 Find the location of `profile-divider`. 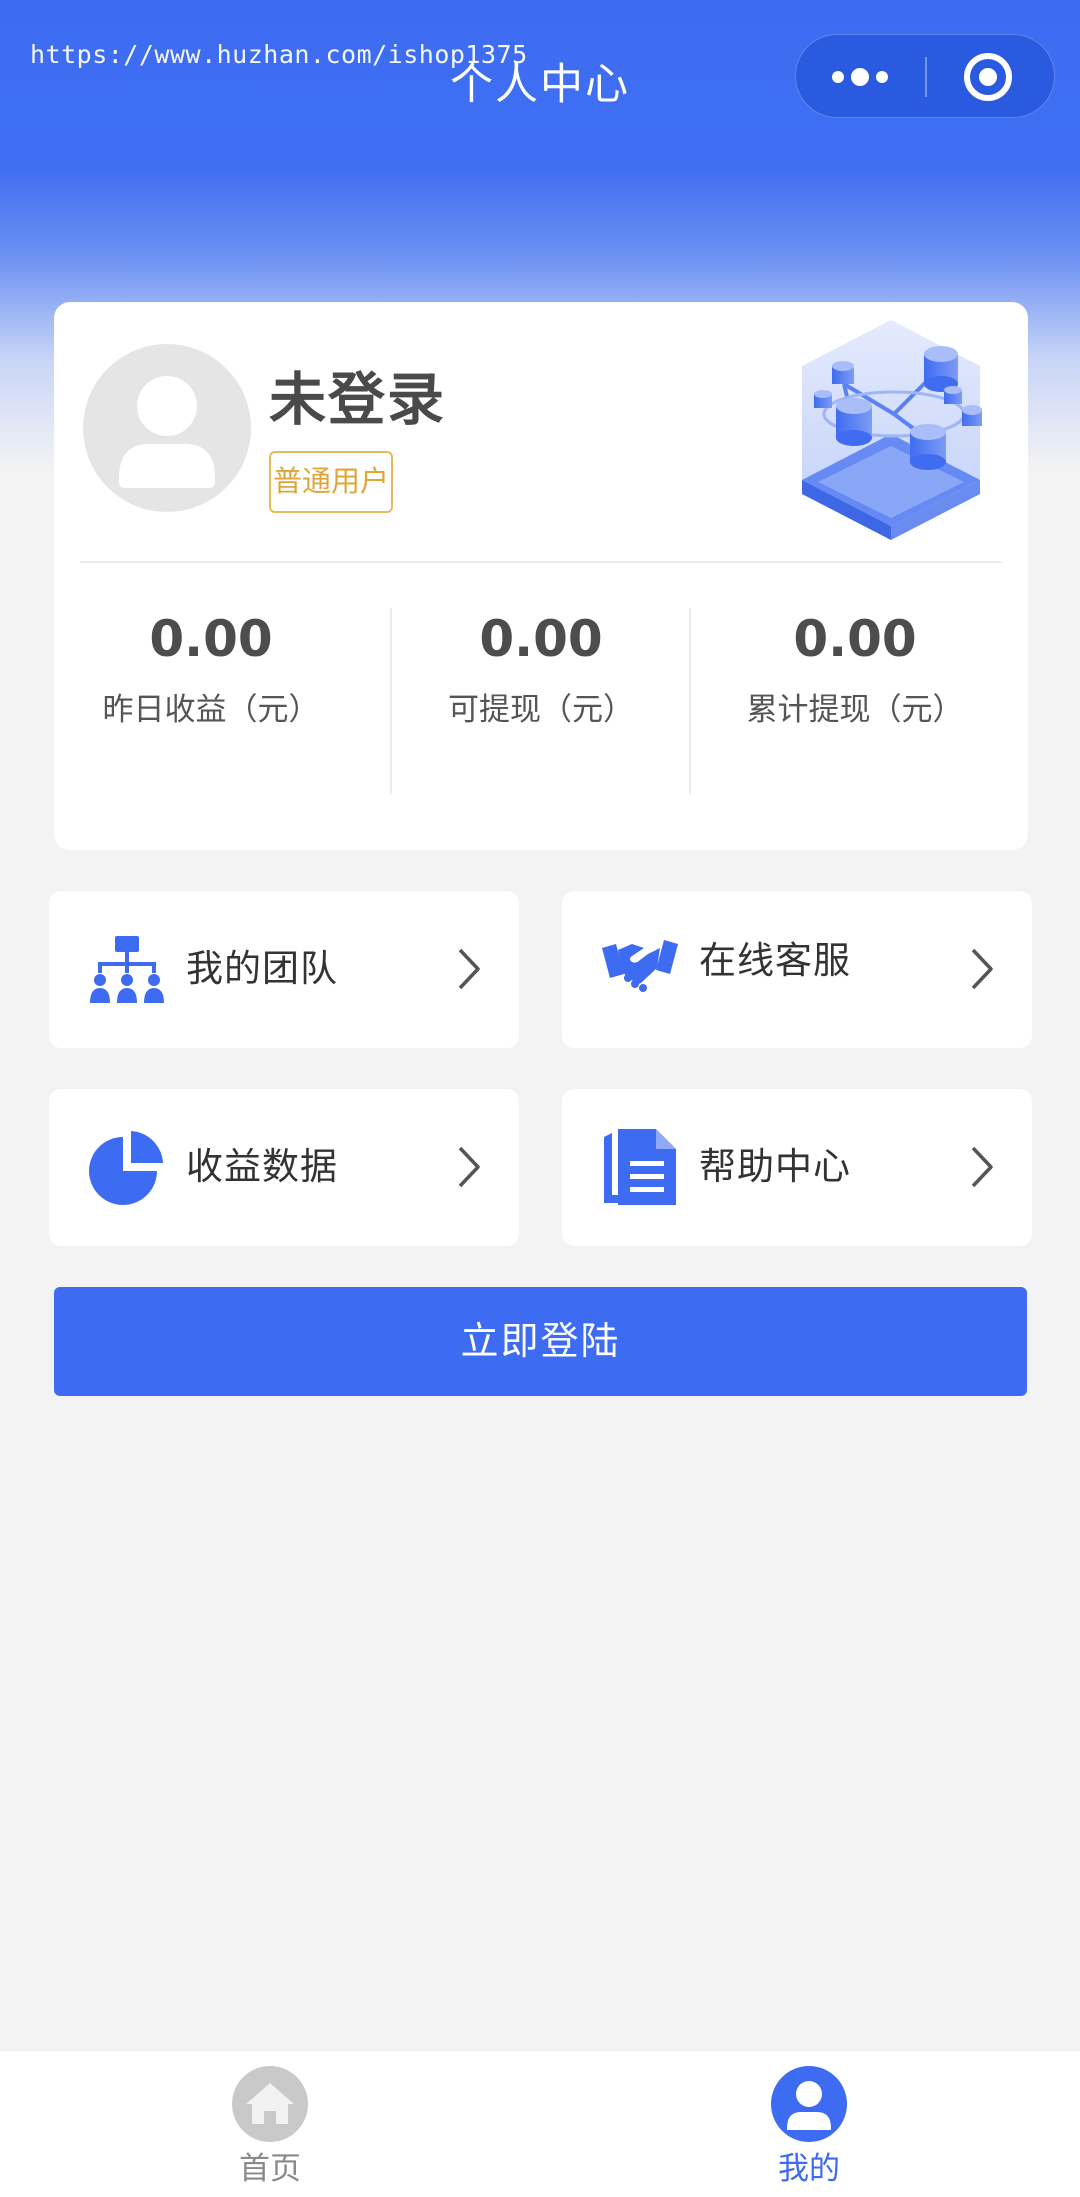

profile-divider is located at coordinates (541, 562).